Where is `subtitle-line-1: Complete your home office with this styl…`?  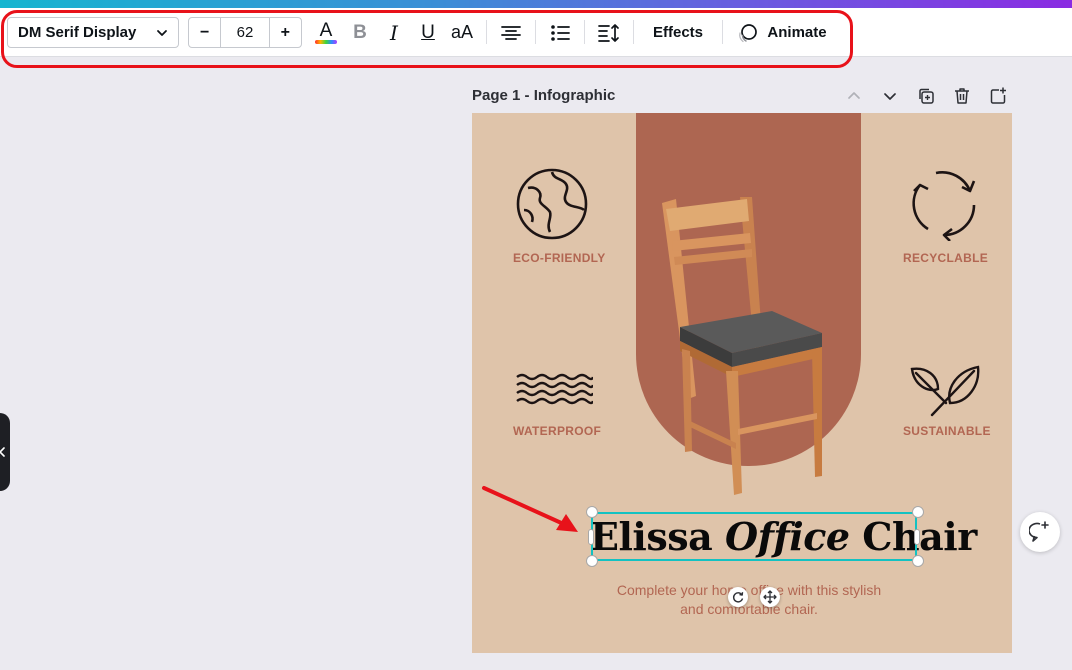
subtitle-line-1: Complete your home office with this styl… is located at coordinates (749, 590).